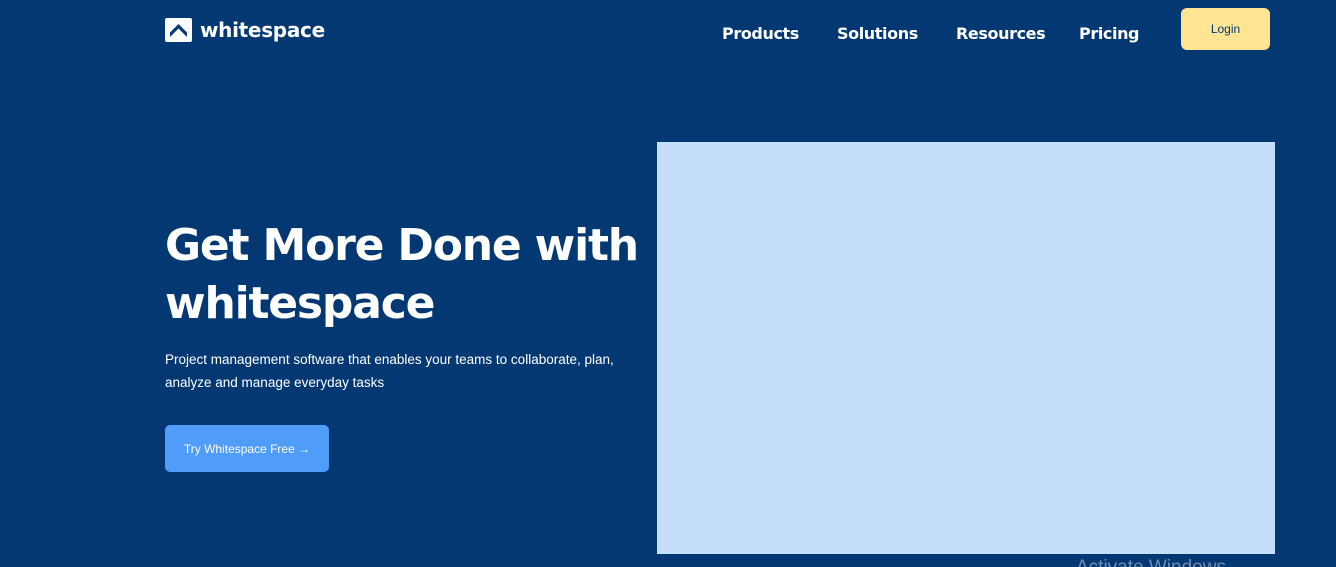  What do you see at coordinates (402, 274) in the screenshot?
I see `hero-title: Get More Done with whitespace` at bounding box center [402, 274].